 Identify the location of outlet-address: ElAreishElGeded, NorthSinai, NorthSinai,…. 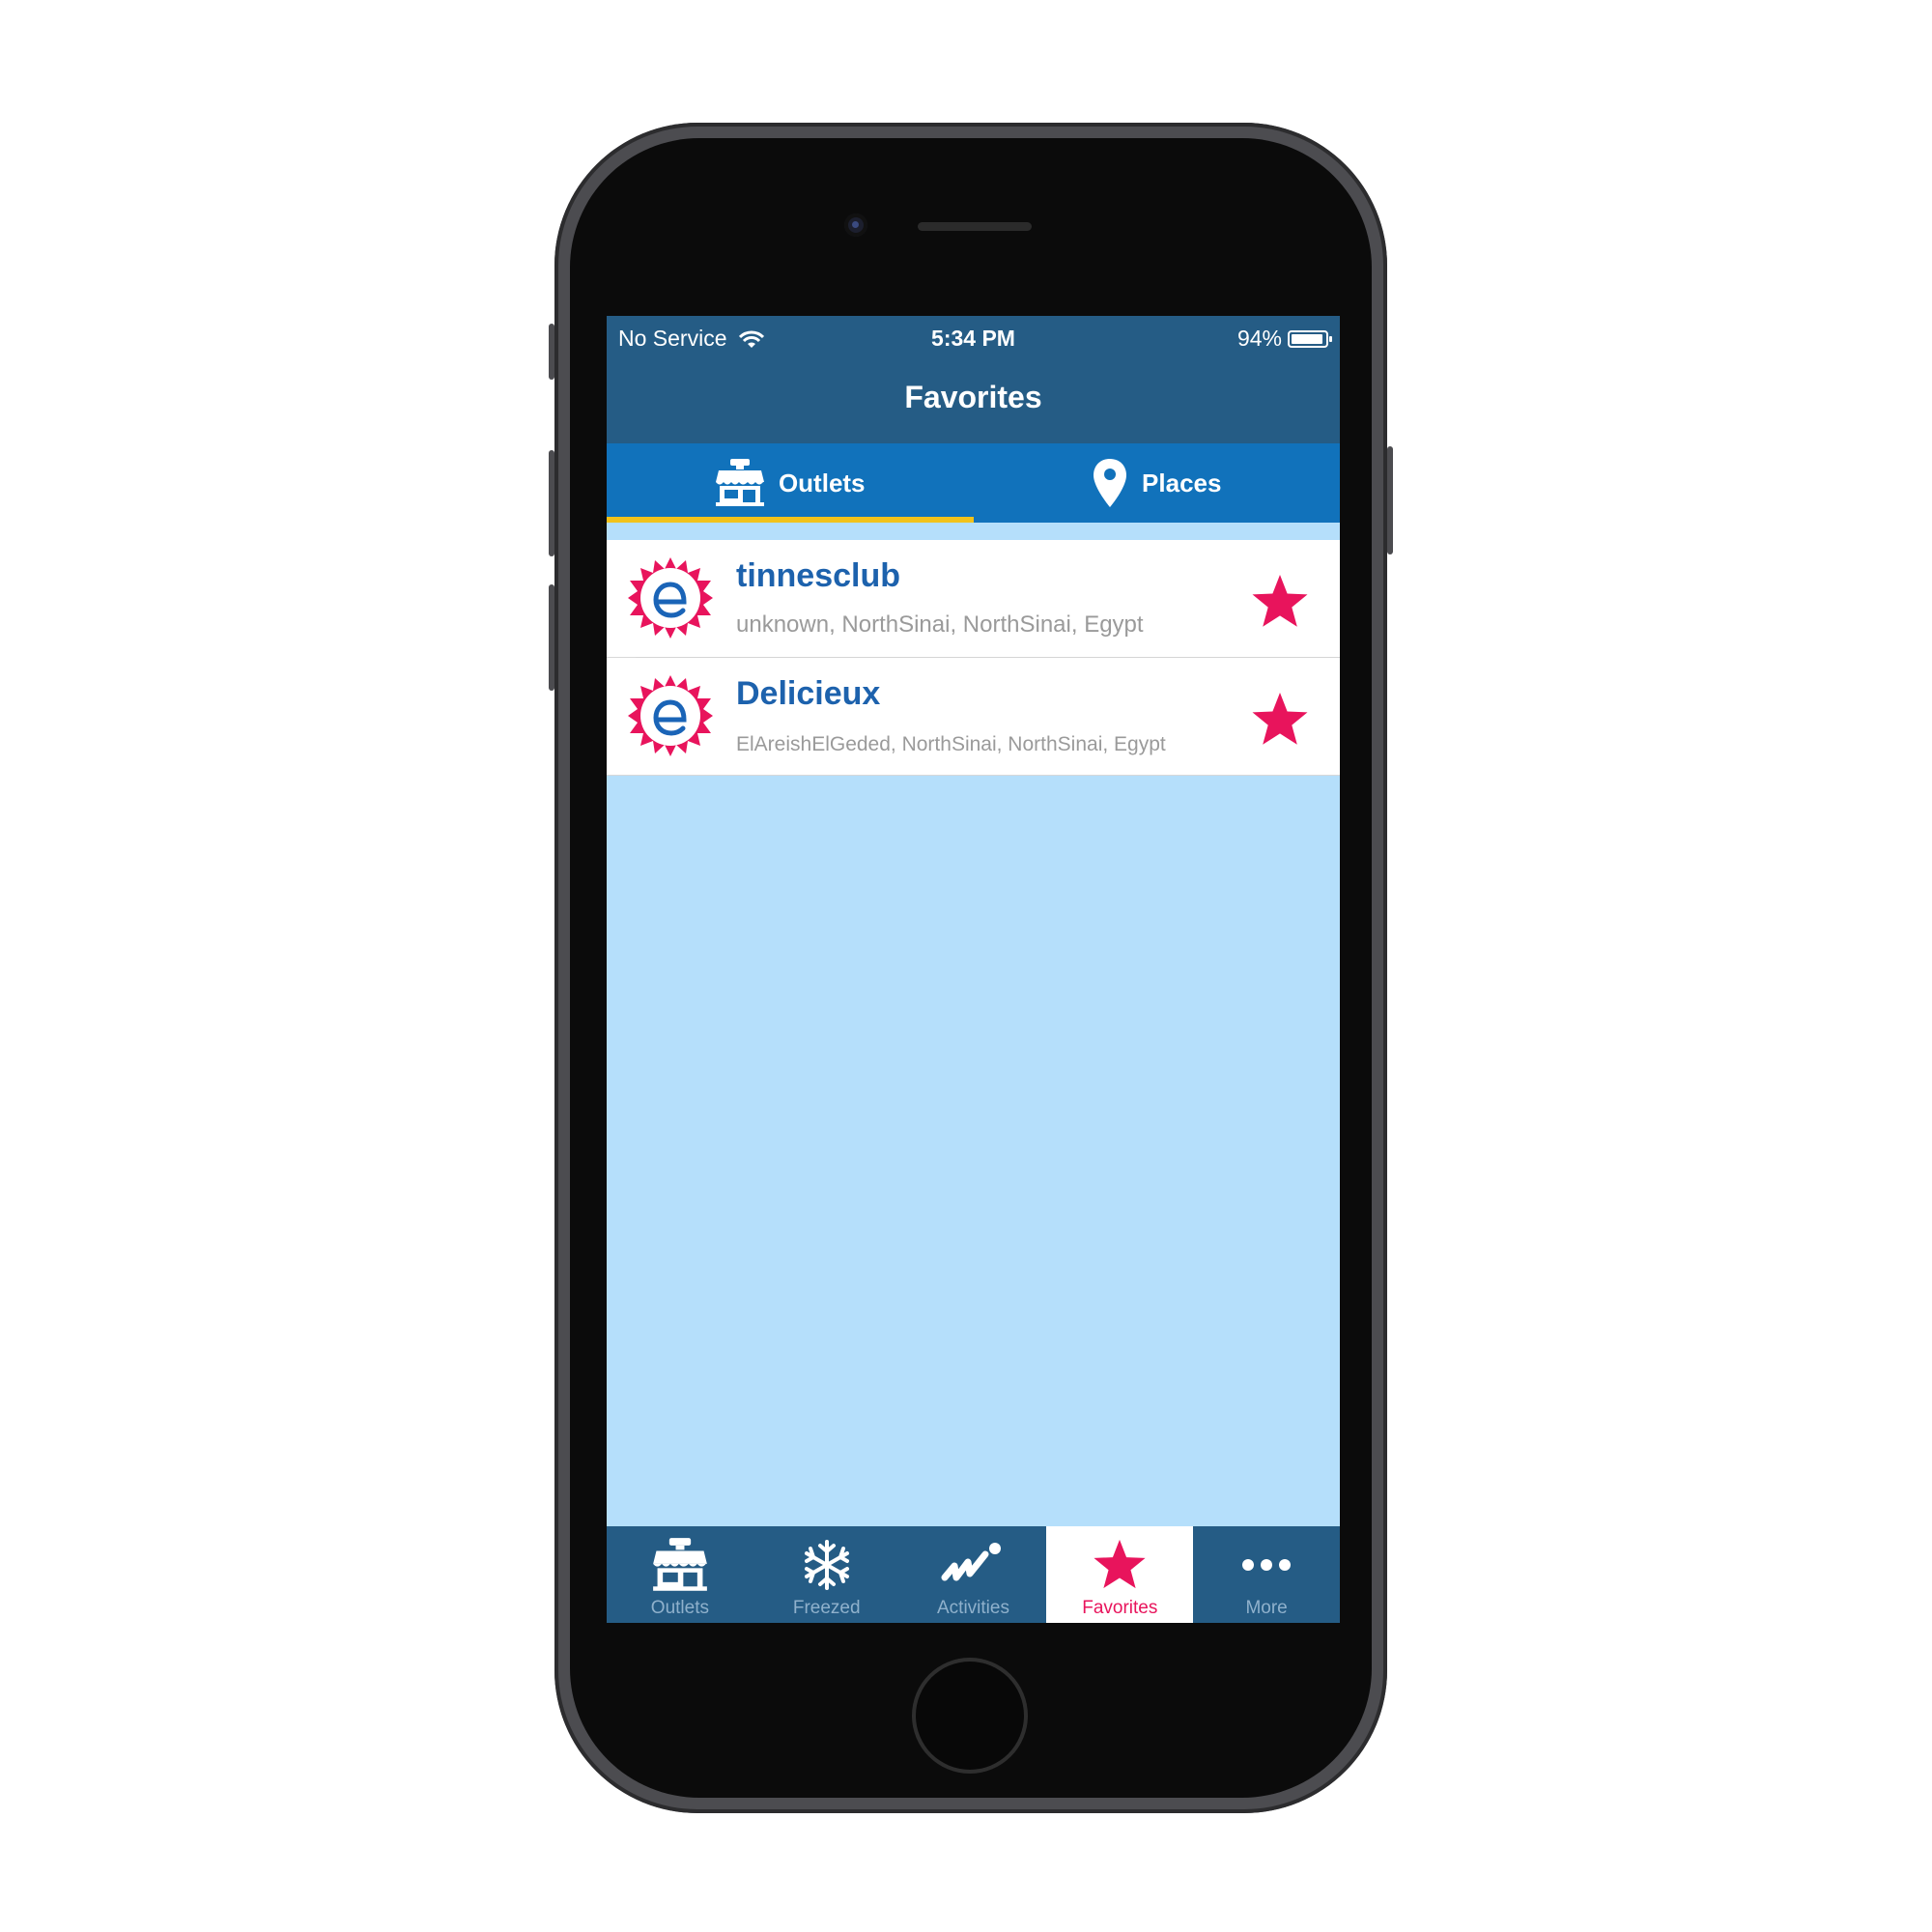
(951, 744).